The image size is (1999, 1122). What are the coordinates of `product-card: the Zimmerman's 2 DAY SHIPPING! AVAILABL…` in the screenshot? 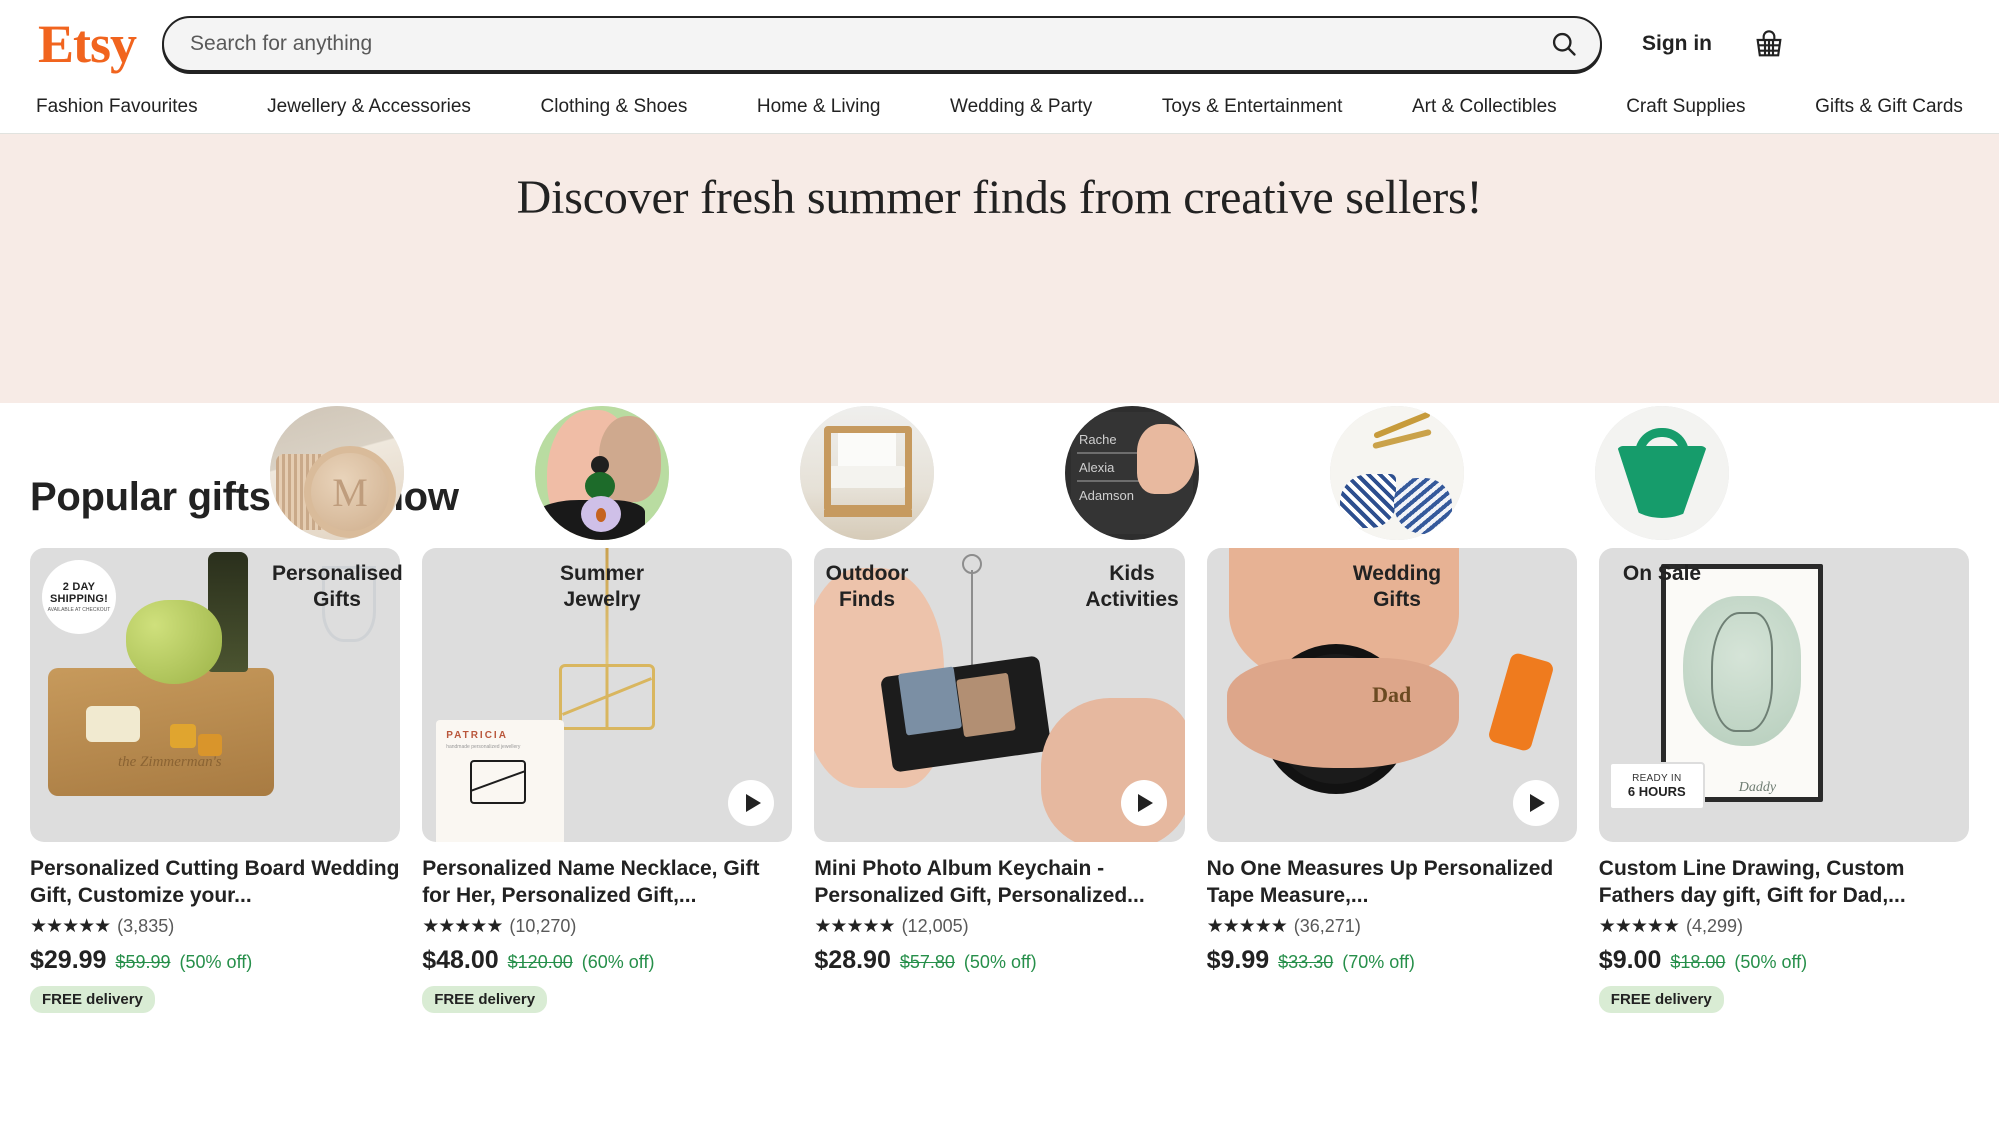 It's located at (215, 781).